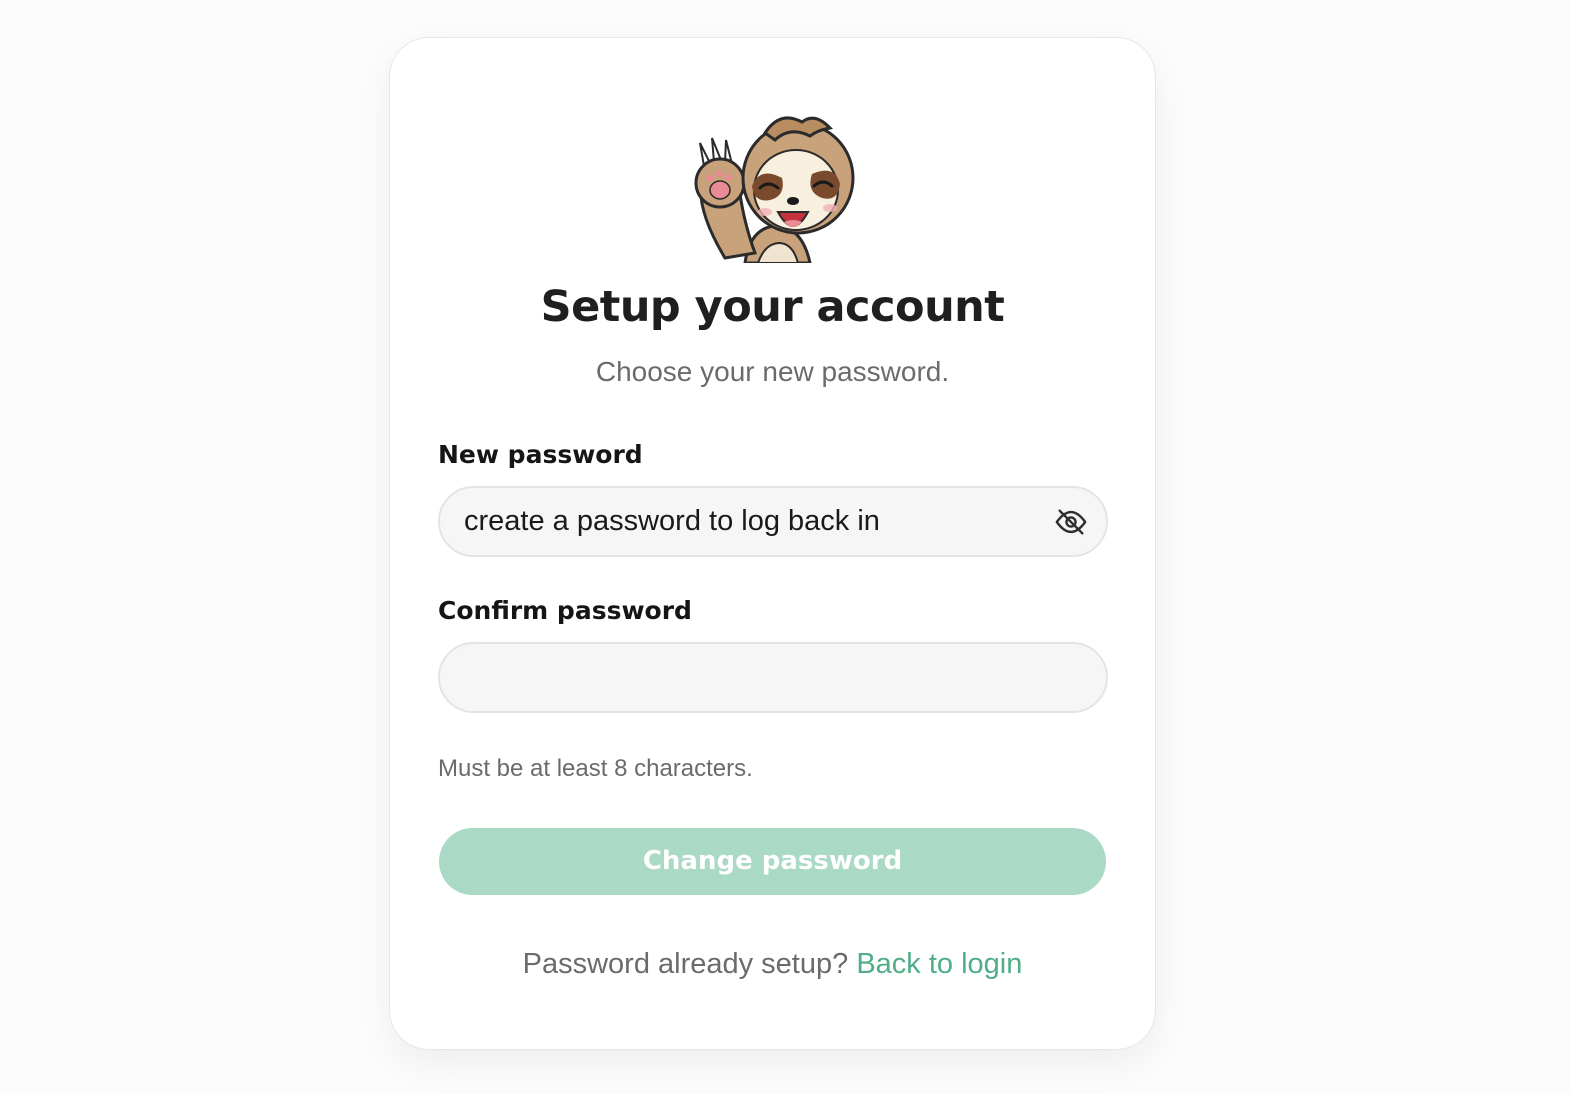 The image size is (1570, 1094). Describe the element at coordinates (772, 861) in the screenshot. I see `change-password-button: Change password` at that location.